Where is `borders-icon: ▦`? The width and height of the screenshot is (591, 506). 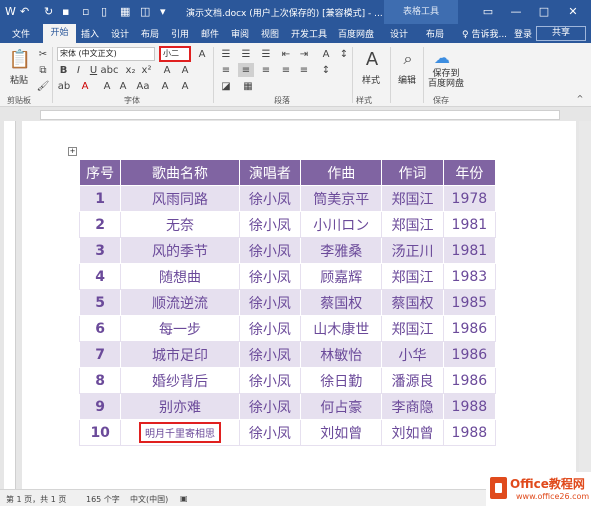
borders-icon: ▦ is located at coordinates (248, 86).